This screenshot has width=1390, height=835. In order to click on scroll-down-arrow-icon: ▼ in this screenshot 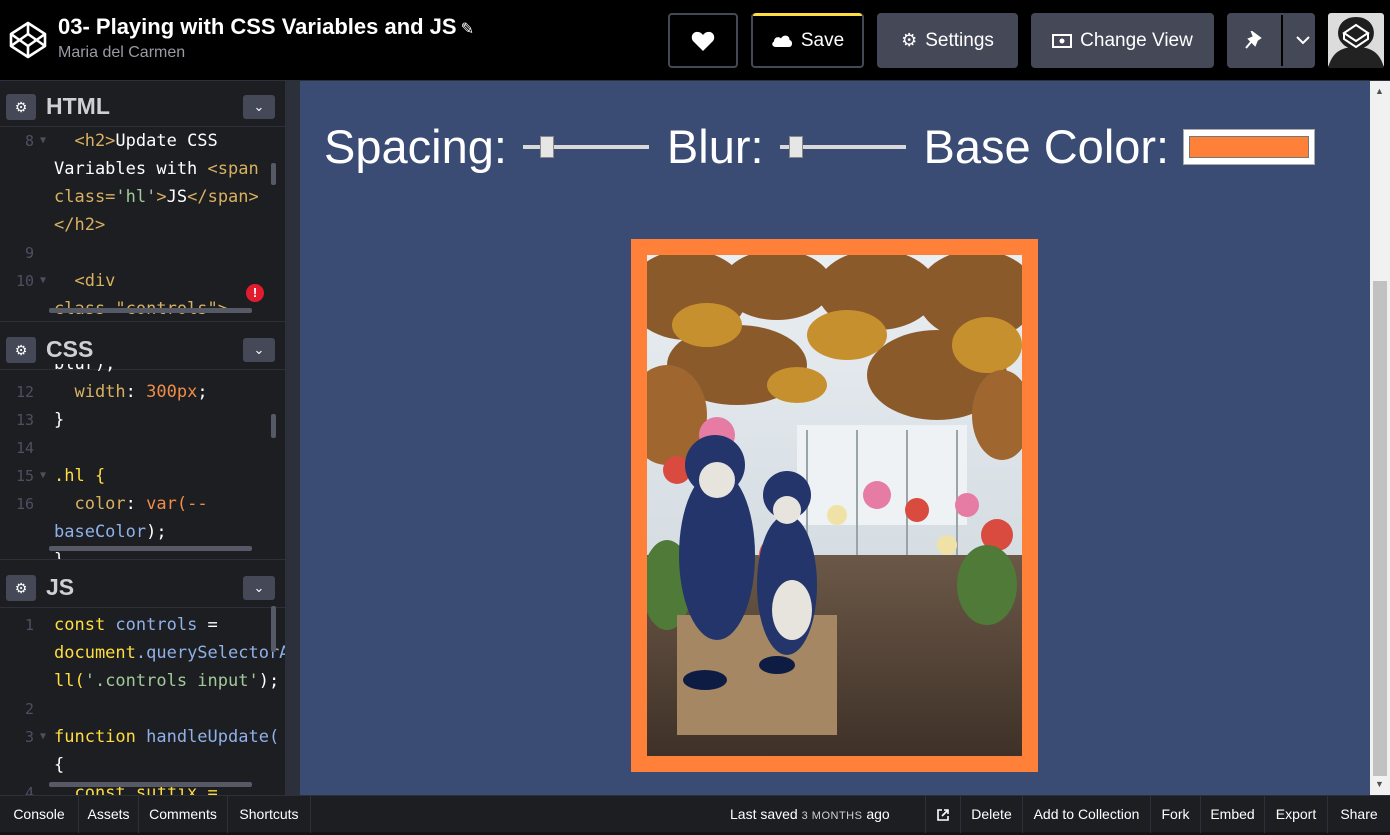, I will do `click(1379, 784)`.